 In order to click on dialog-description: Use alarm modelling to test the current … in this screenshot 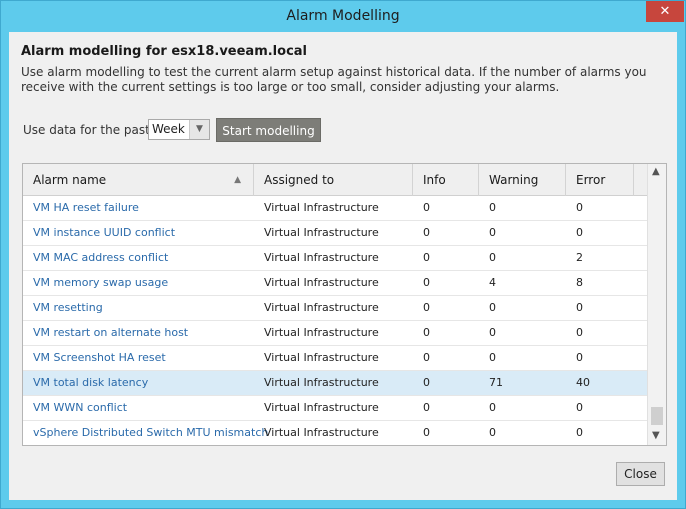, I will do `click(334, 79)`.